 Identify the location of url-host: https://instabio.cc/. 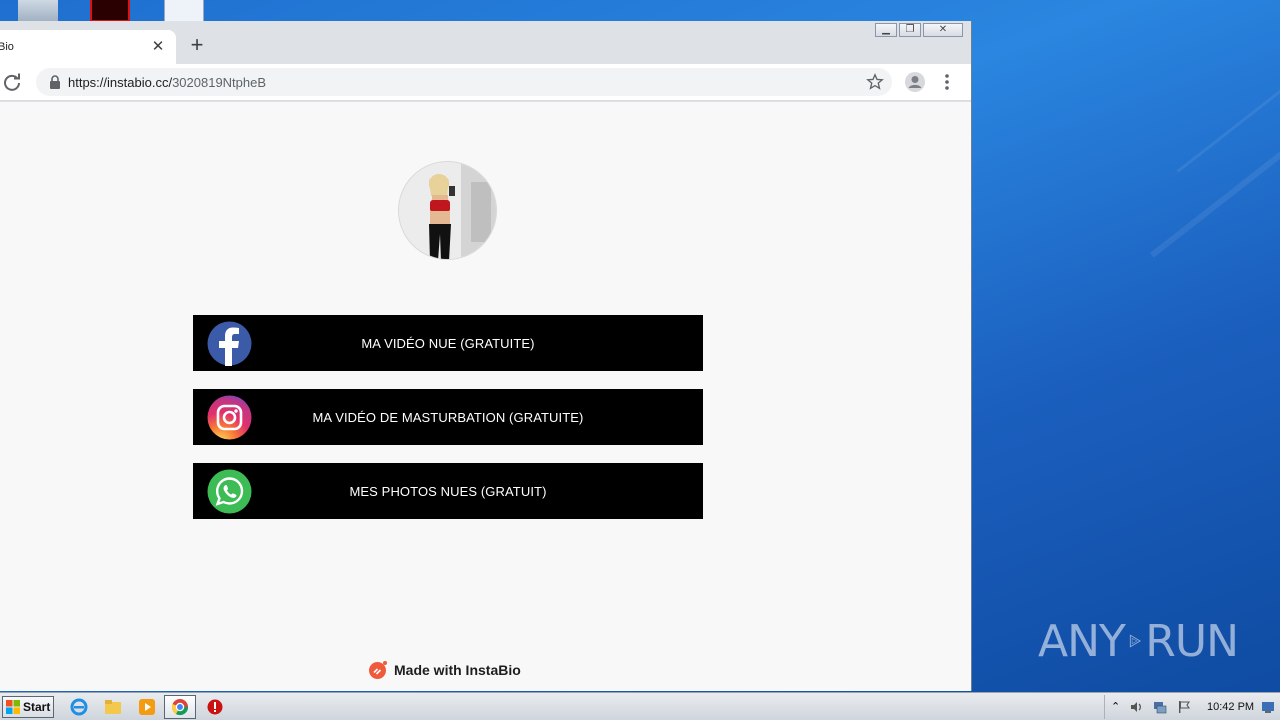
(120, 82).